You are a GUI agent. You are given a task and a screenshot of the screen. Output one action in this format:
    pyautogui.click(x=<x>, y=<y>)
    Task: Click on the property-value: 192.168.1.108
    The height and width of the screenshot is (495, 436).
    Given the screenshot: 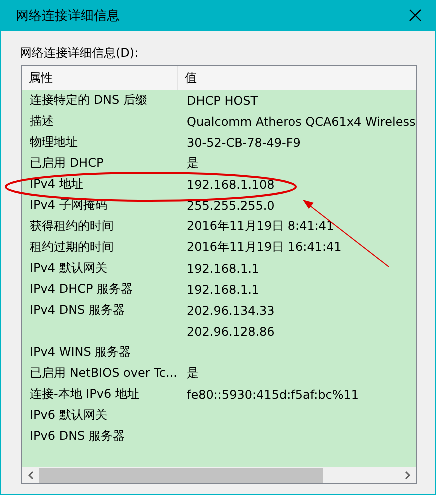 What is the action you would take?
    pyautogui.click(x=231, y=185)
    